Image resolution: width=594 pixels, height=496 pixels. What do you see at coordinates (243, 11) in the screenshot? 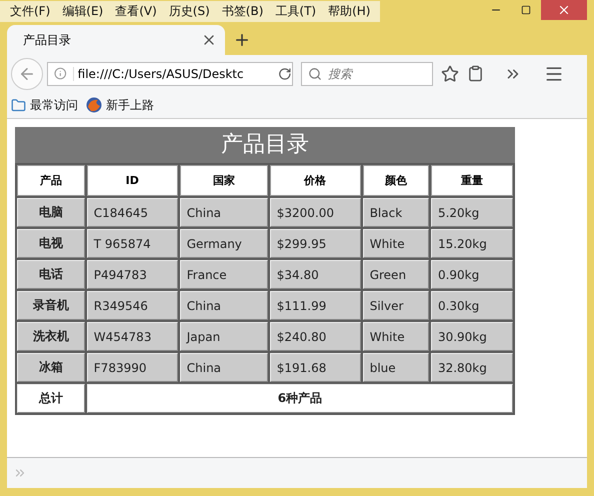
I see `menu-item: 书签(B)` at bounding box center [243, 11].